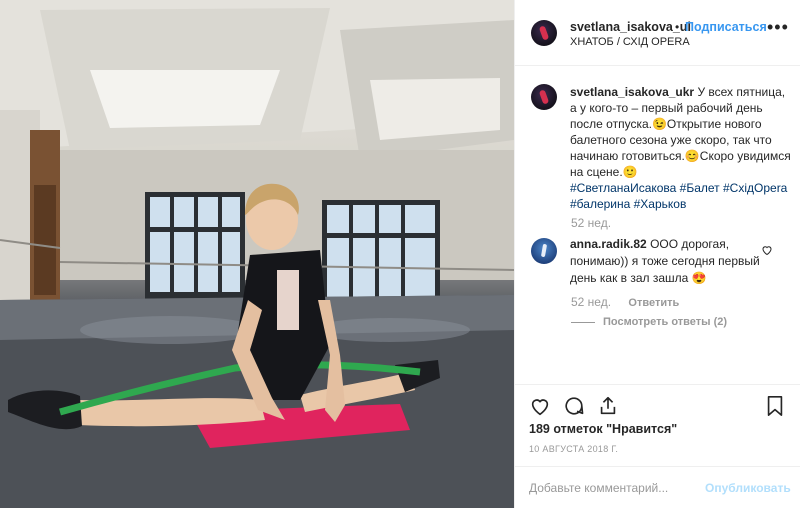 The width and height of the screenshot is (800, 508). What do you see at coordinates (632, 92) in the screenshot?
I see `caption-username: svetlana_isakova_ukr` at bounding box center [632, 92].